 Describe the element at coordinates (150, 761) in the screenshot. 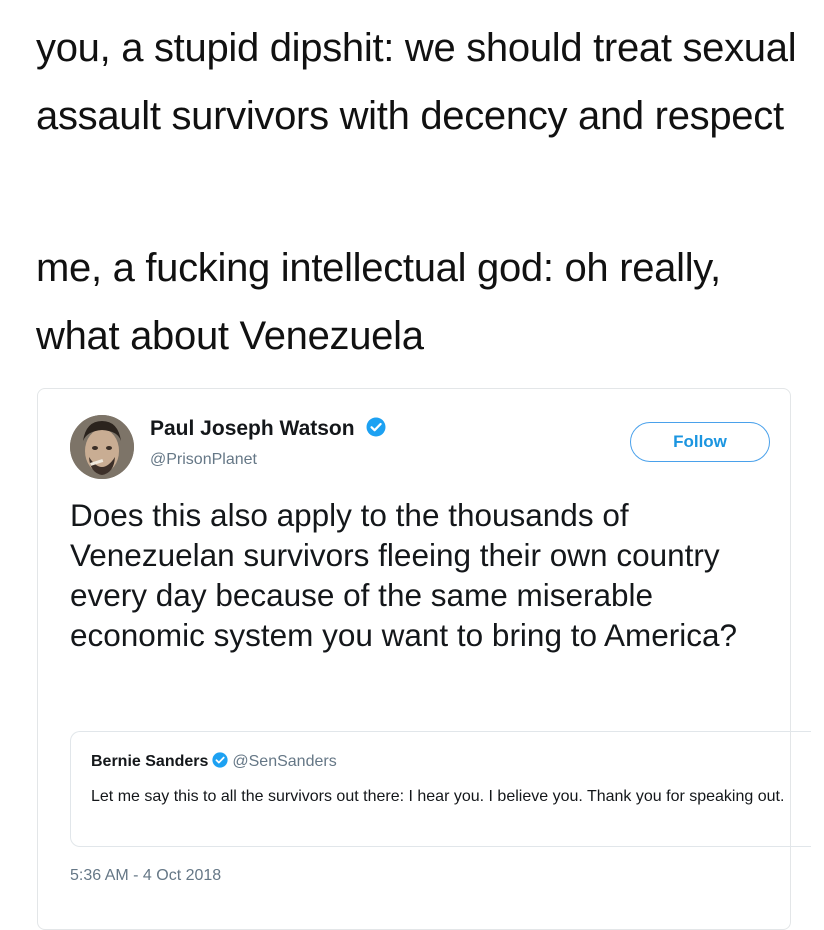

I see `quoted-author-name: Bernie Sanders` at that location.